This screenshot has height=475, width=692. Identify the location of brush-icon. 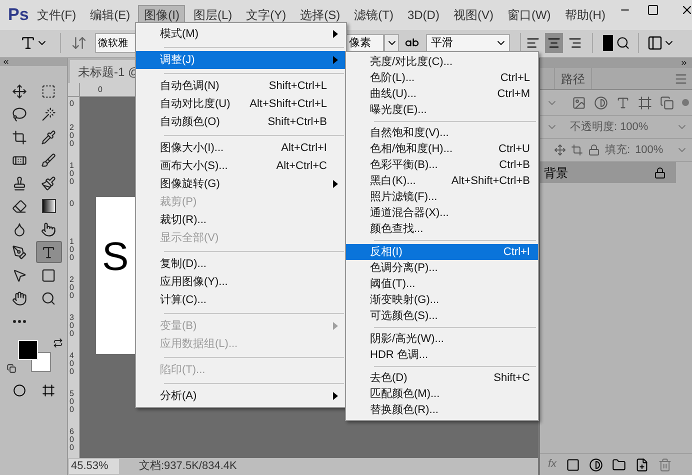
(48, 160).